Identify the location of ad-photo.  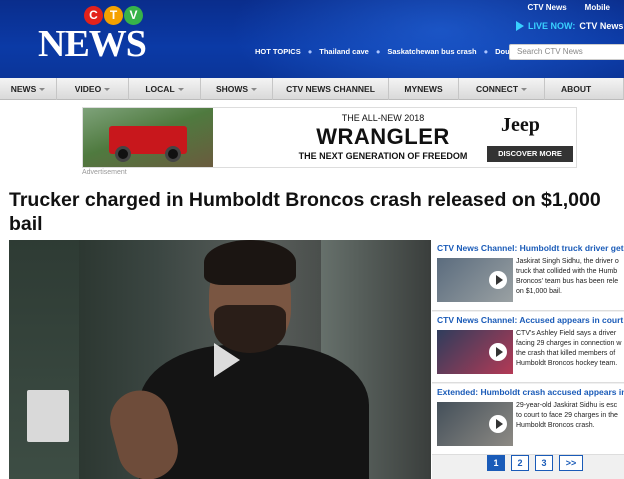
(148, 137).